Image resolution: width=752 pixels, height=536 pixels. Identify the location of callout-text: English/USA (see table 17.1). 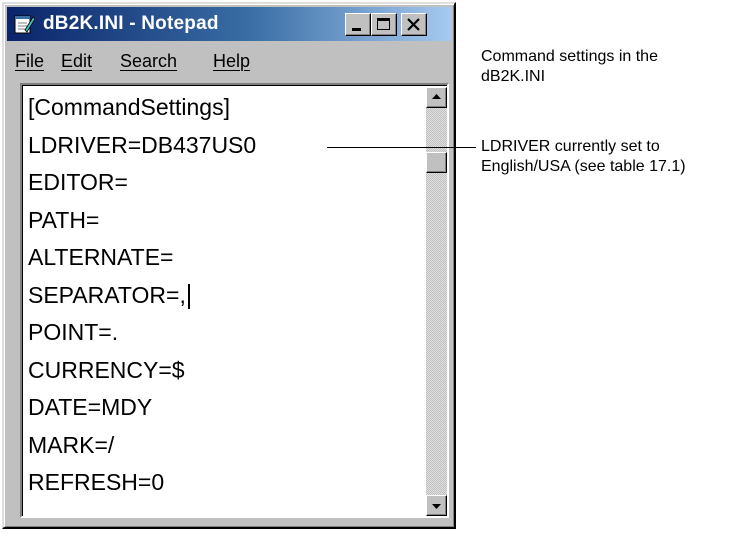
(583, 166).